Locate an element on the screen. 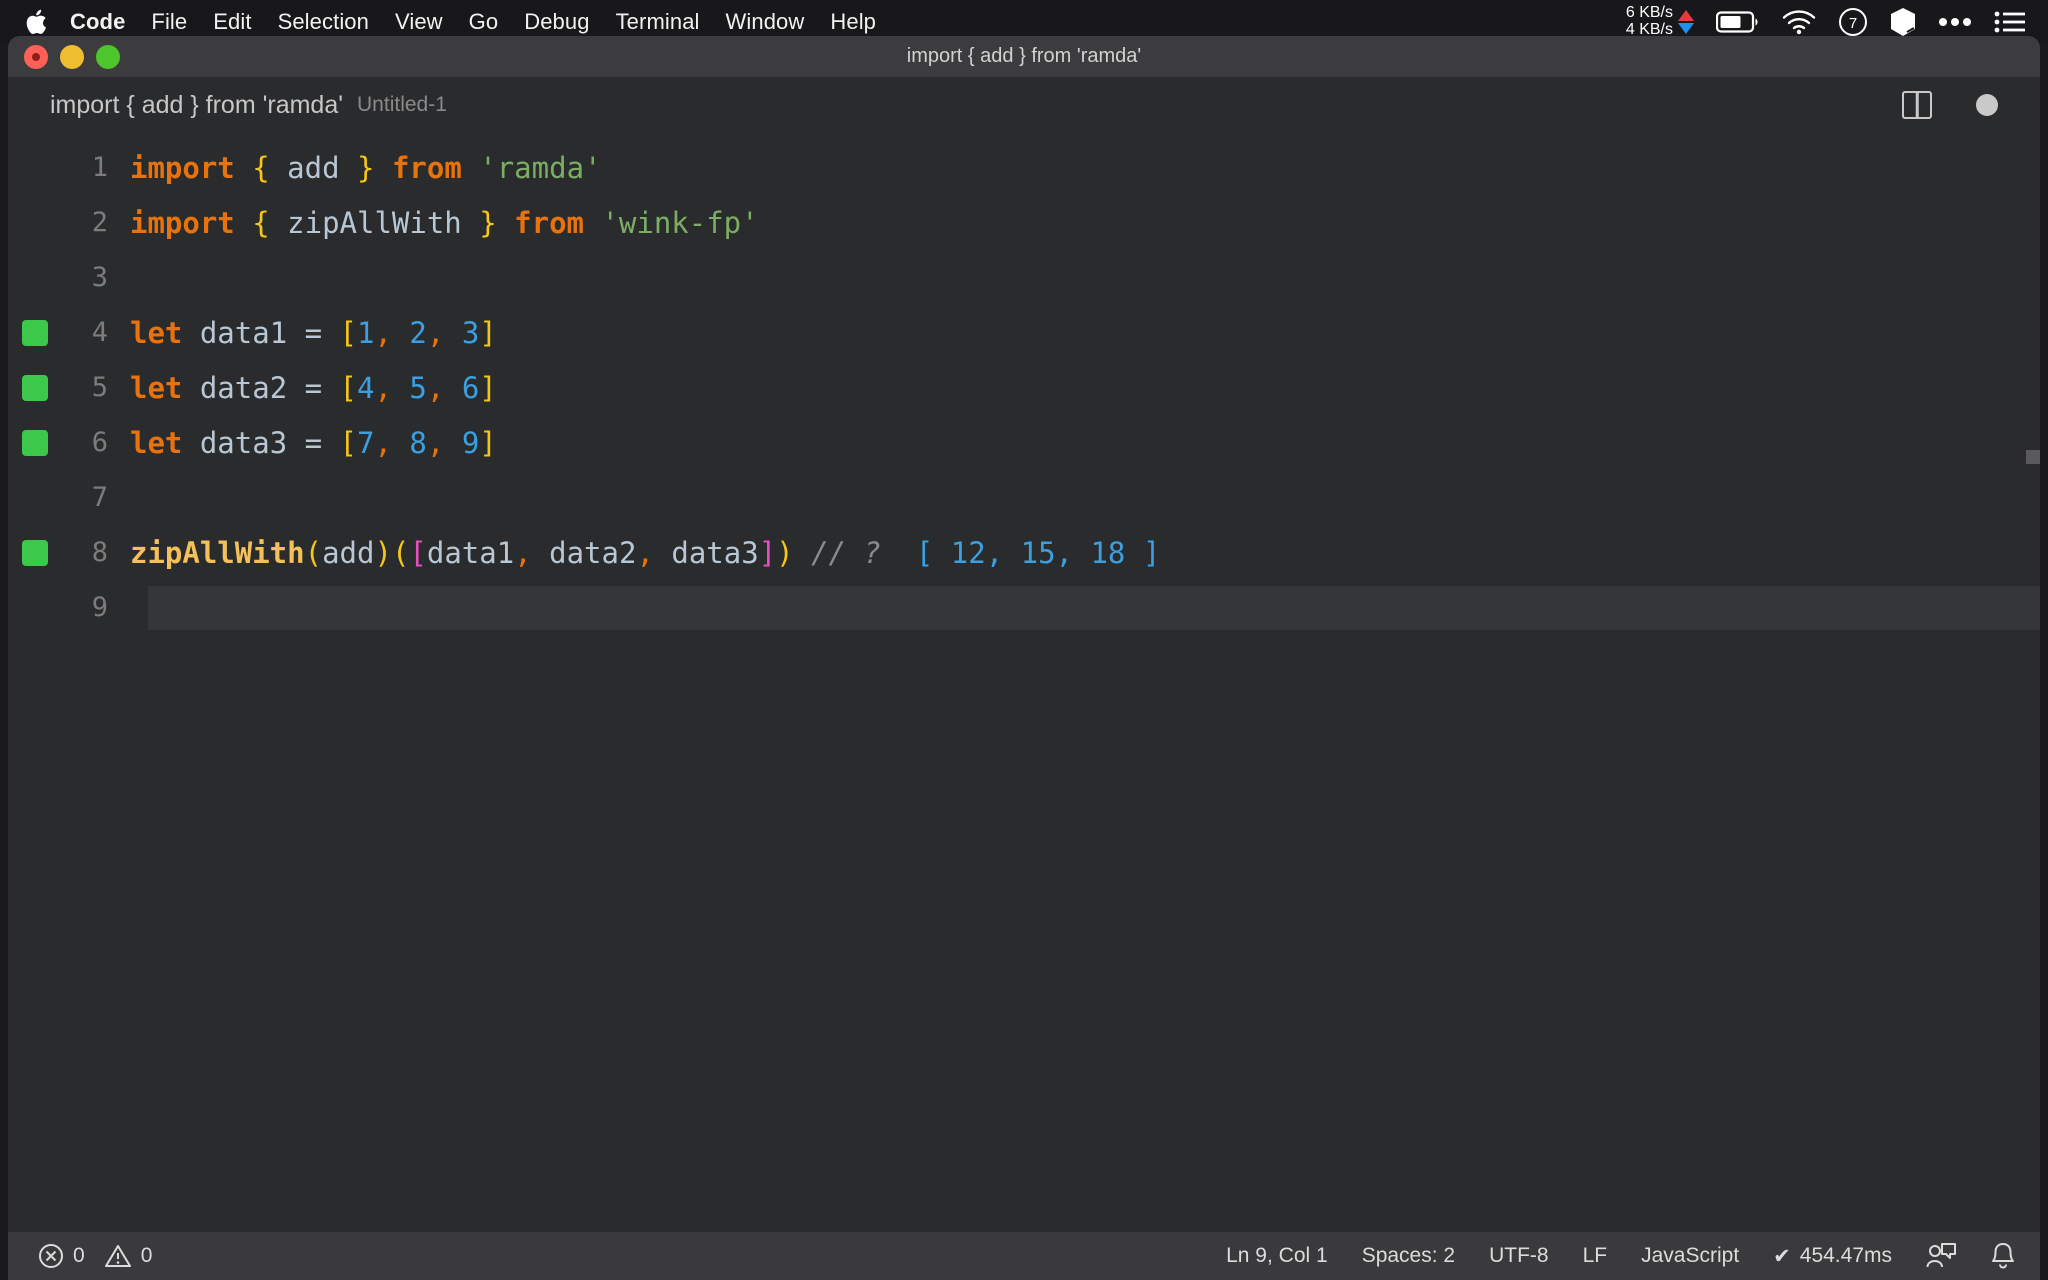 The height and width of the screenshot is (1280, 2048). network-speed-indicator: 6 KB/s 4 KB/s is located at coordinates (1660, 21).